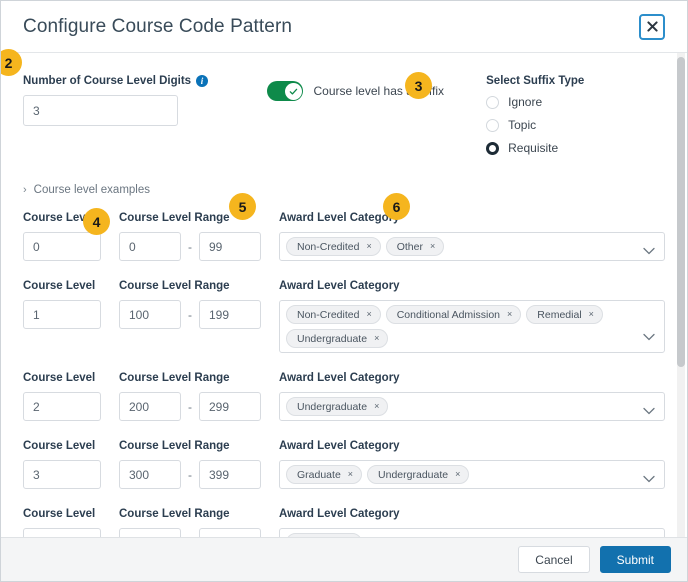 The width and height of the screenshot is (688, 582). What do you see at coordinates (575, 102) in the screenshot?
I see `radio-option-ignore: Ignore` at bounding box center [575, 102].